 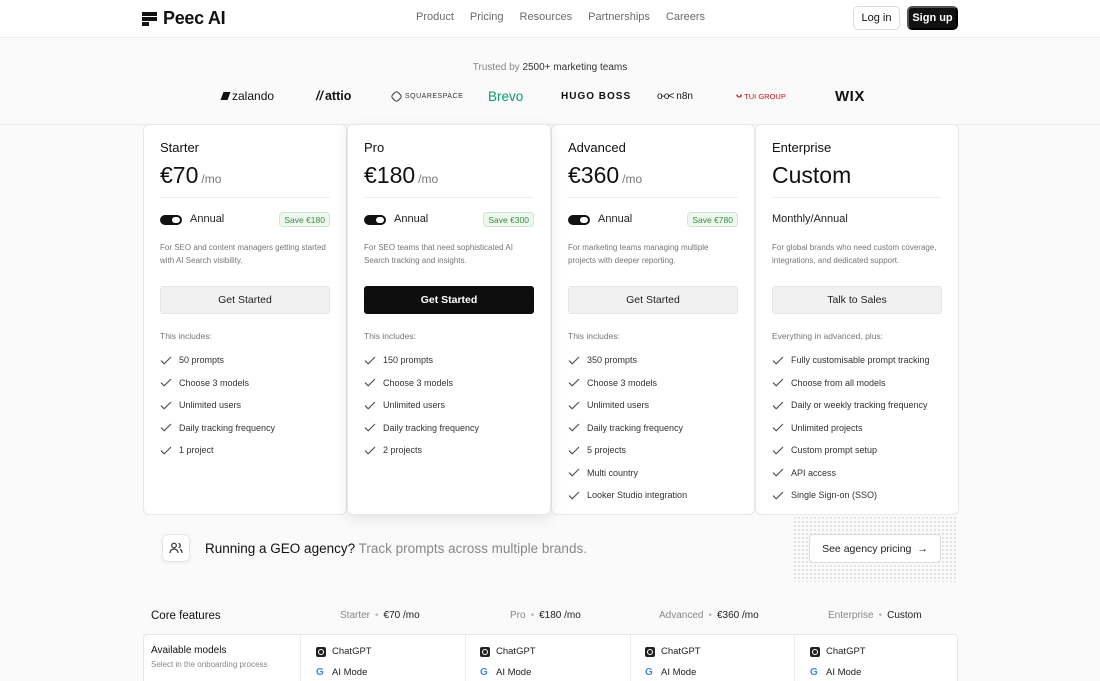 What do you see at coordinates (622, 382) in the screenshot?
I see `feature-text: Choose 3 models` at bounding box center [622, 382].